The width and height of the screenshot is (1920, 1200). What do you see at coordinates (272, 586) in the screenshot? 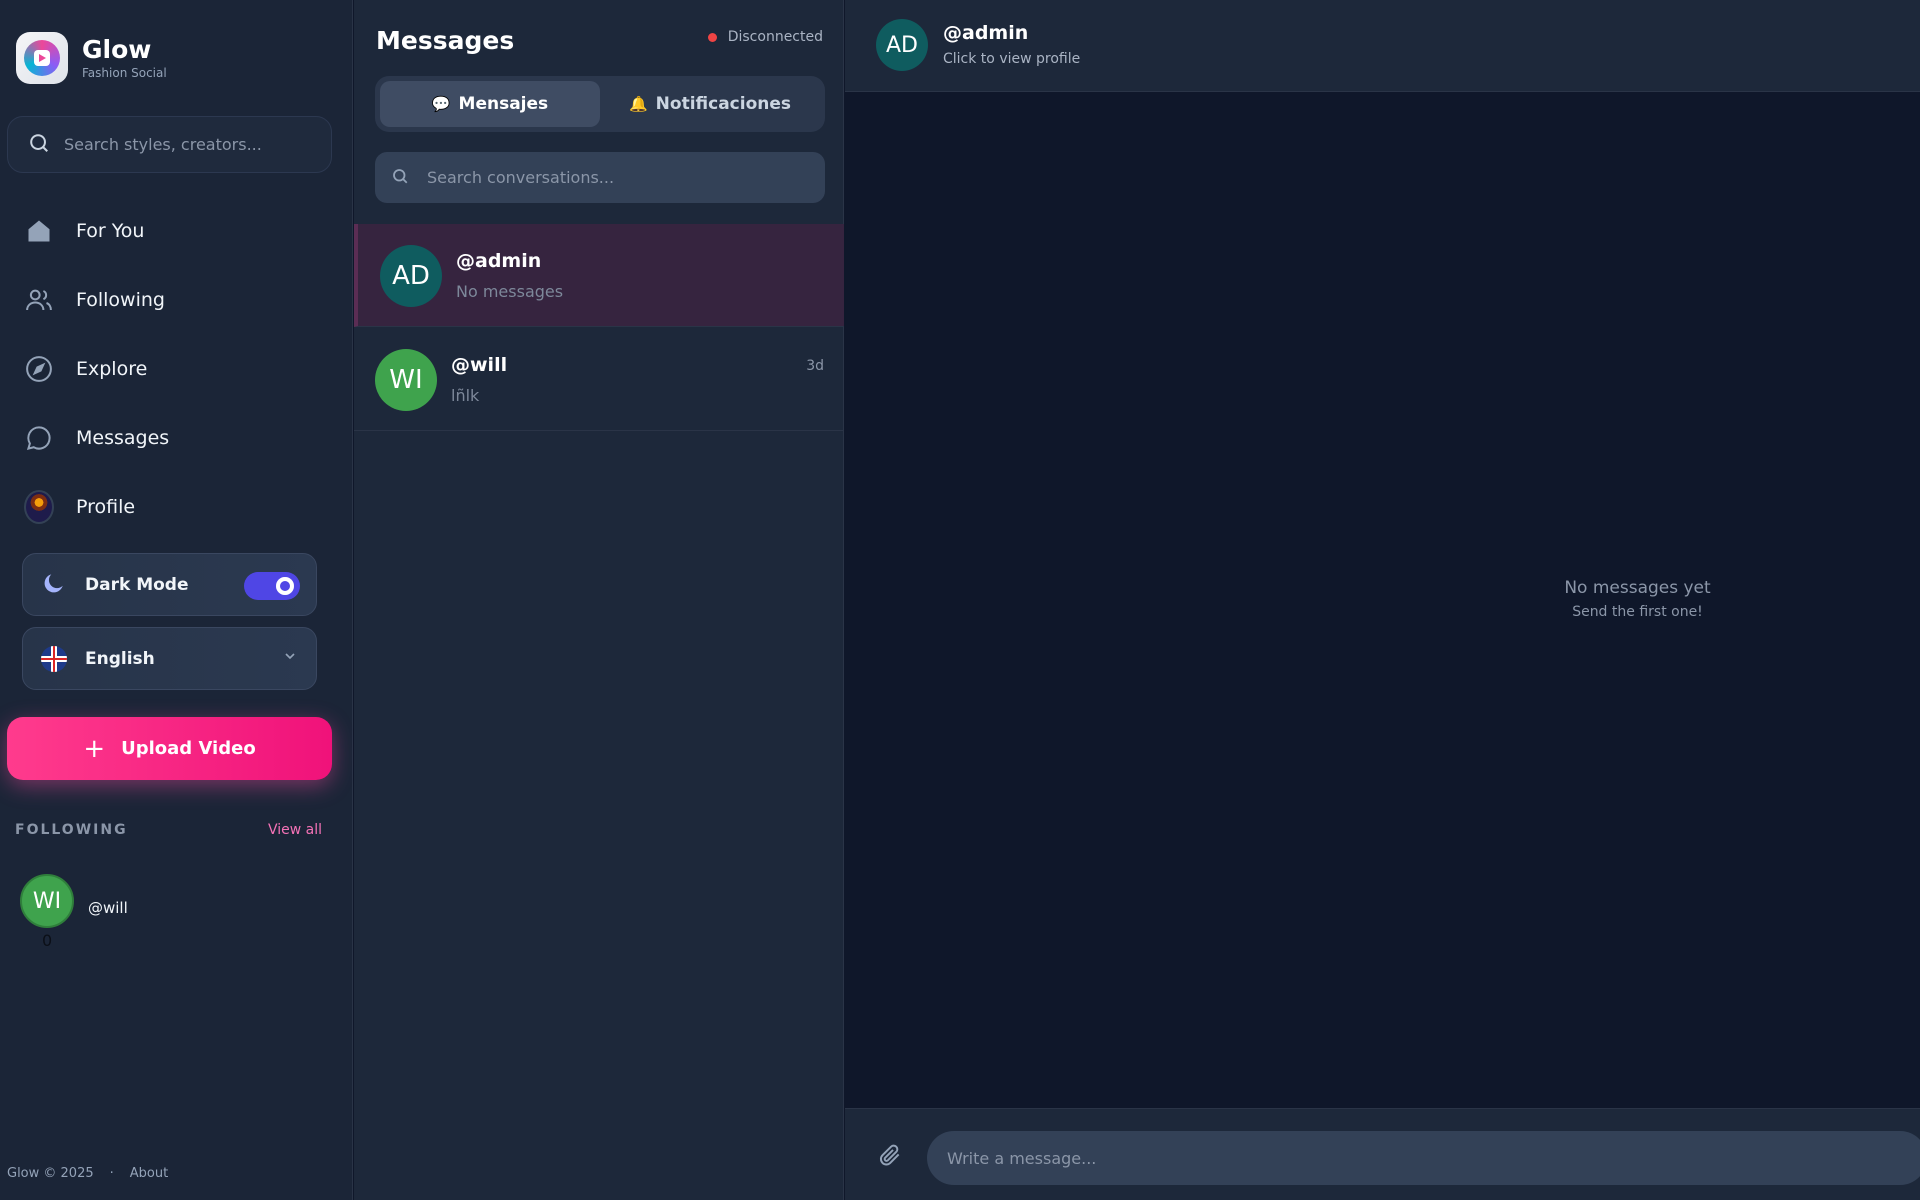
I see `dark-mode-toggle` at bounding box center [272, 586].